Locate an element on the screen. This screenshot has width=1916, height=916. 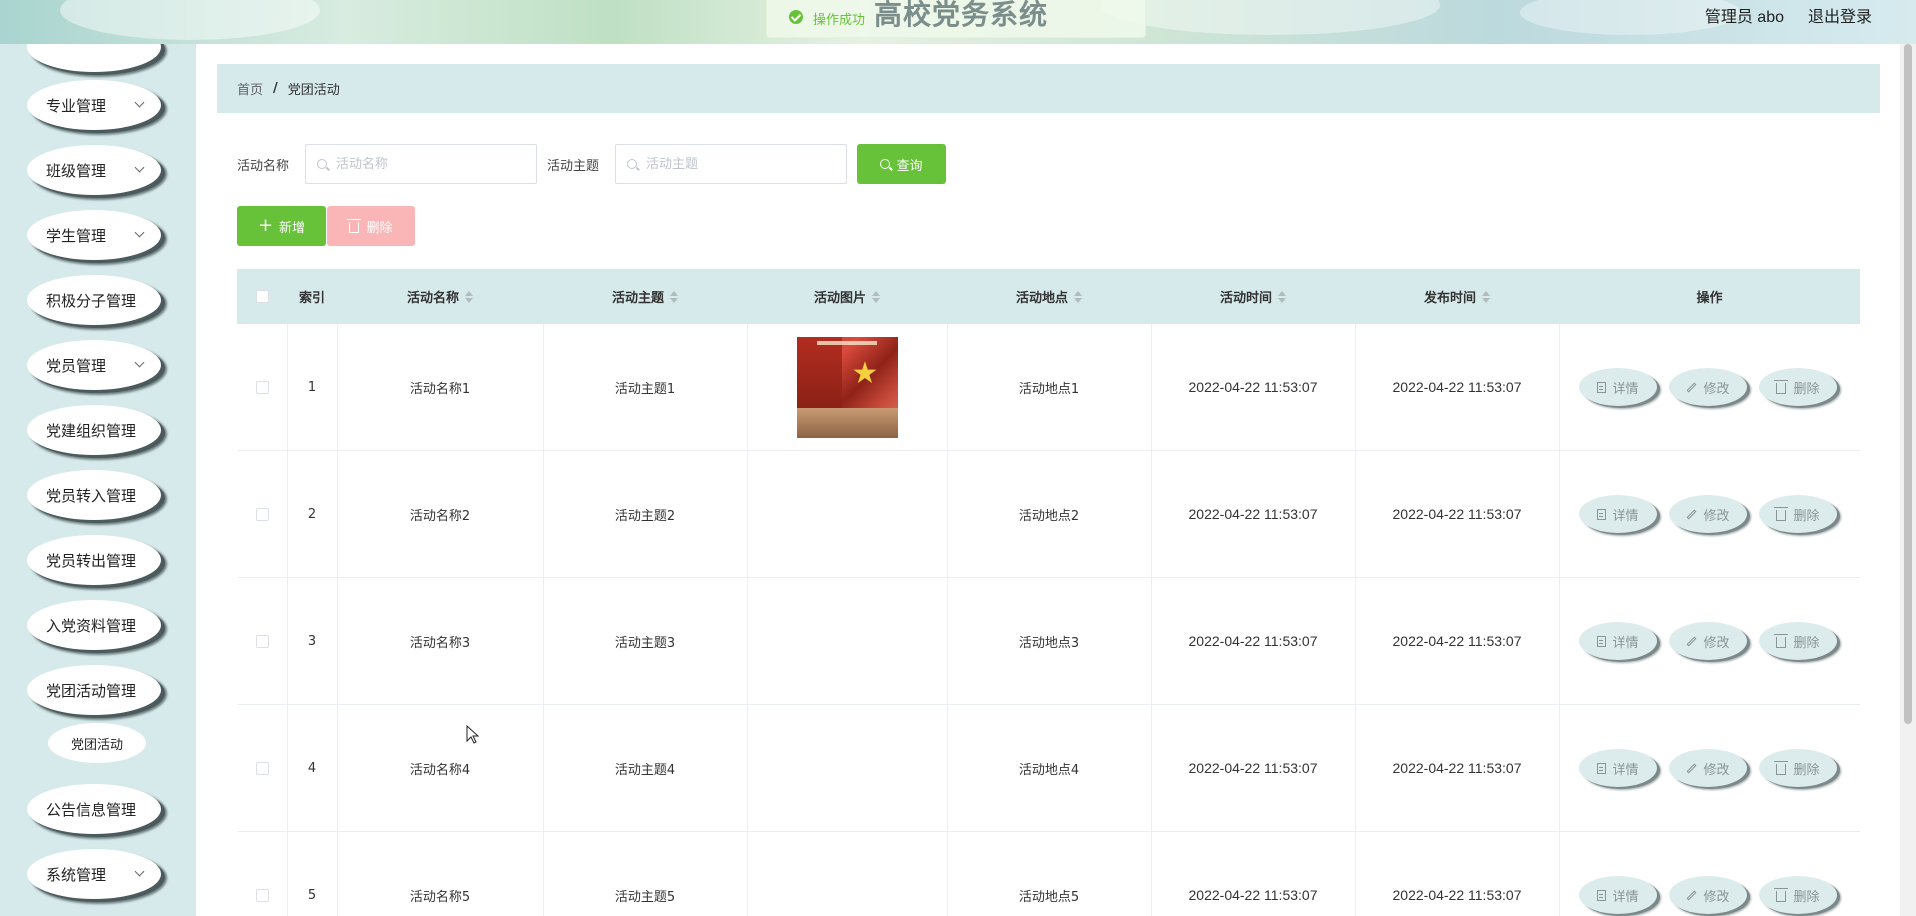
sidebar-item: 专业管理 is located at coordinates (94, 105).